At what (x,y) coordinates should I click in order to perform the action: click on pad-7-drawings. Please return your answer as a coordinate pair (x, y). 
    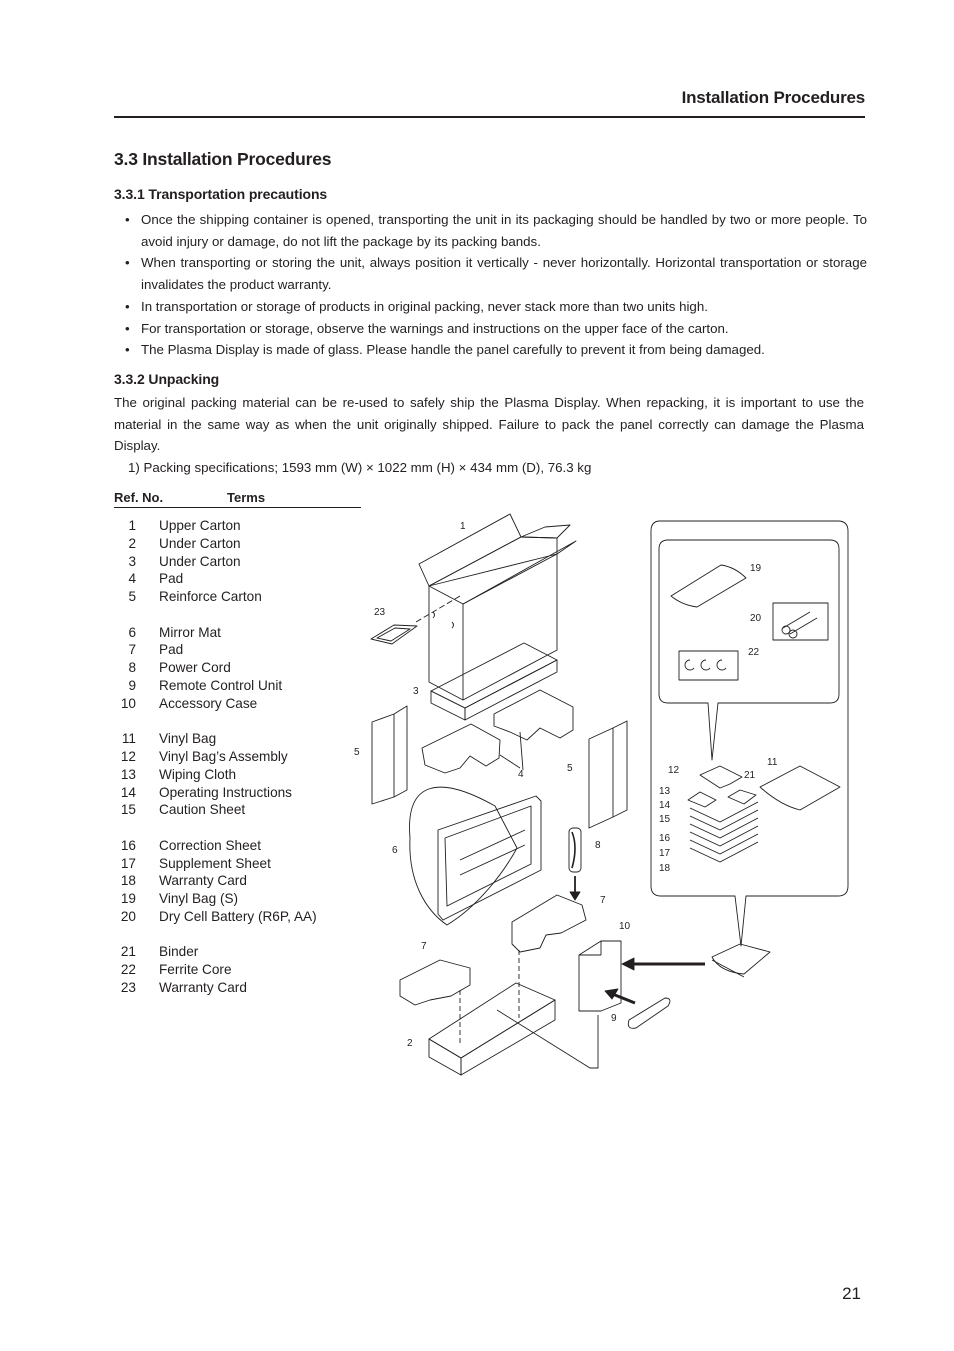
    Looking at the image, I should click on (493, 950).